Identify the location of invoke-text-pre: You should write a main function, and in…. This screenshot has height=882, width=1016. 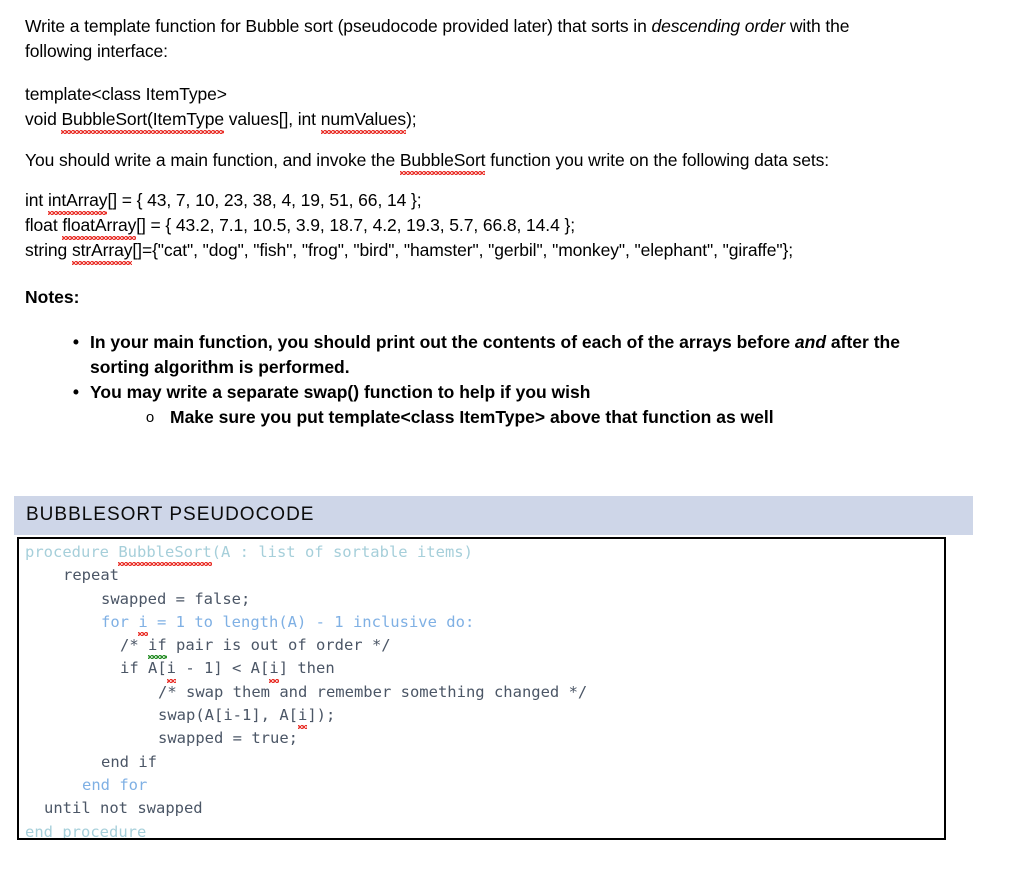
(212, 160).